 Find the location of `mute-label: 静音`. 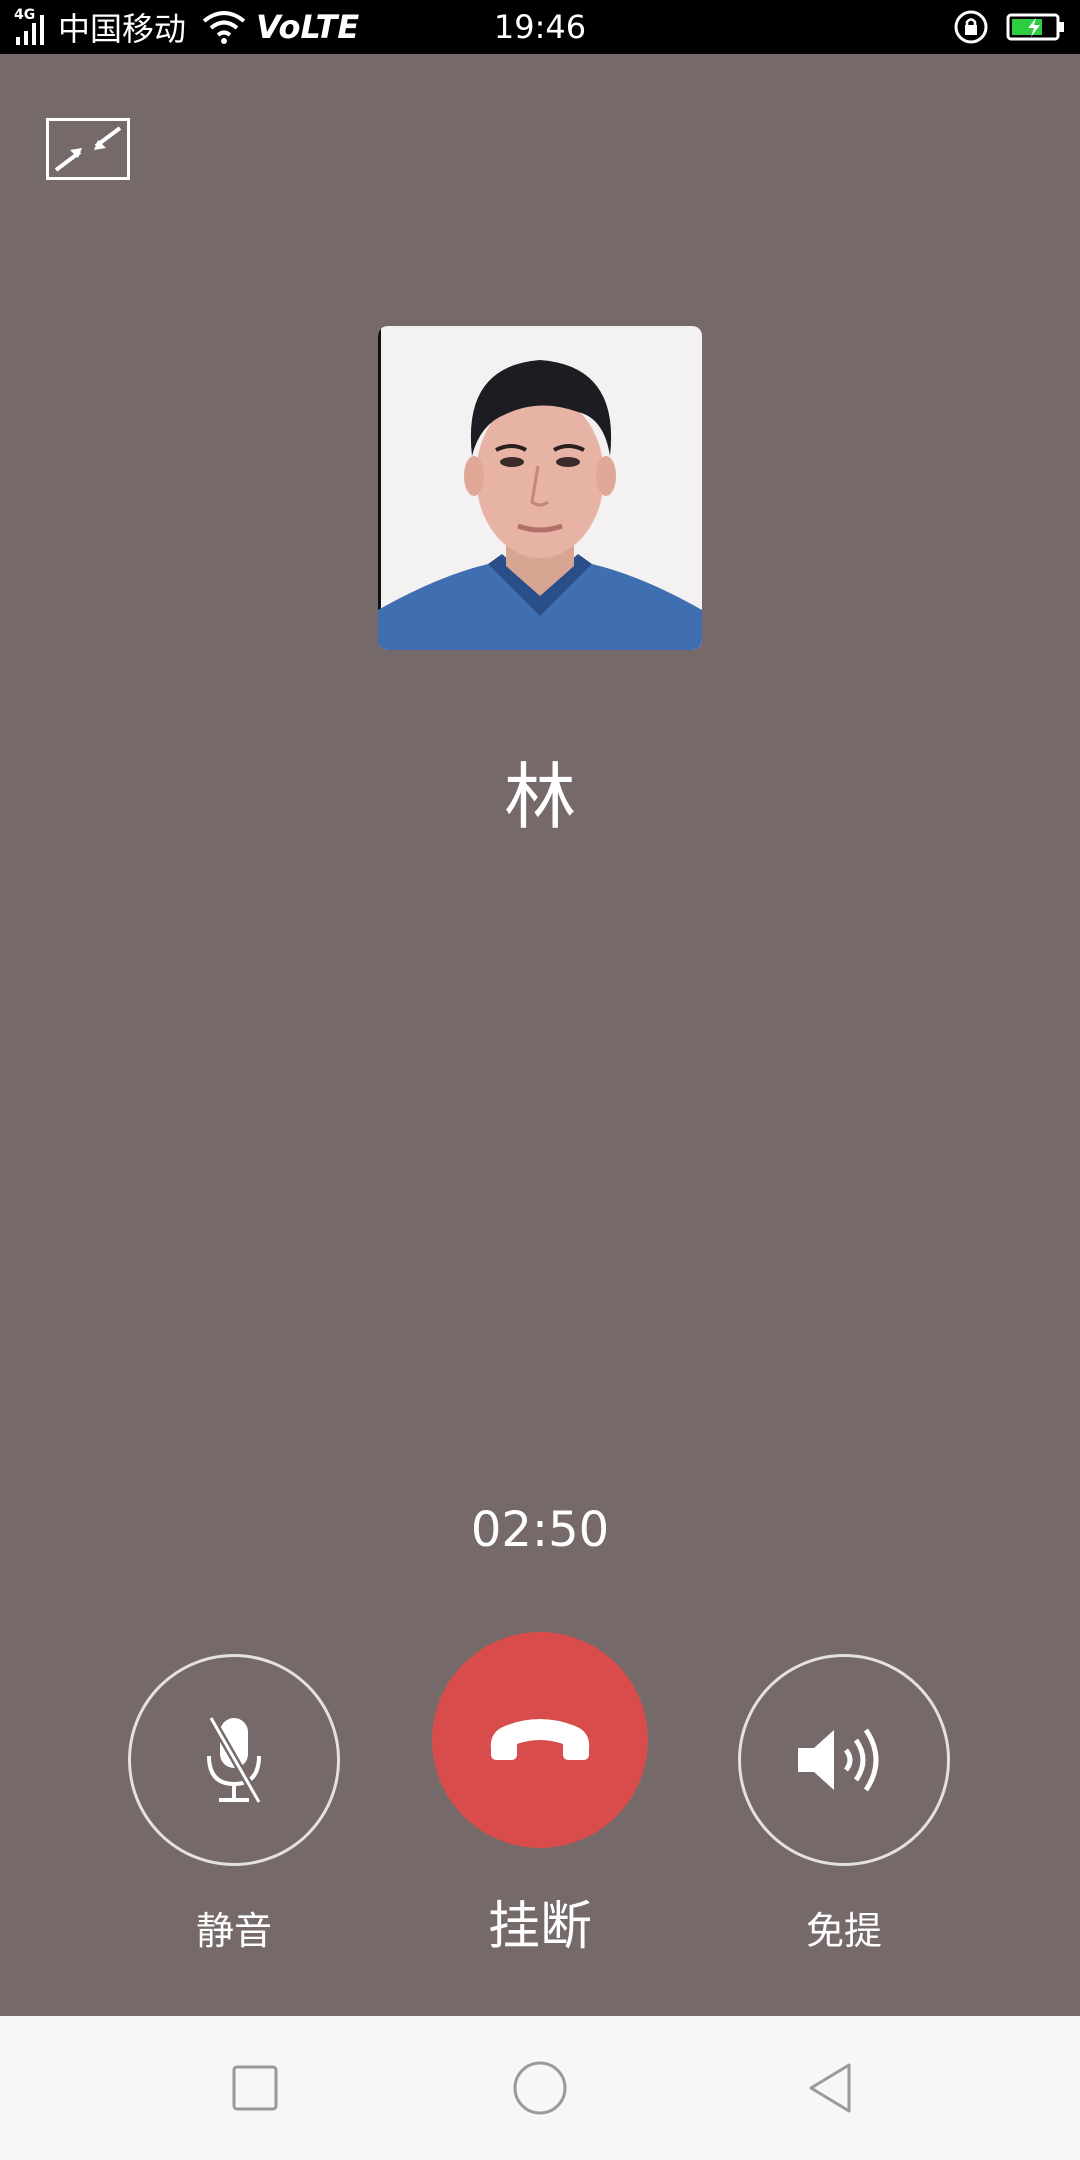

mute-label: 静音 is located at coordinates (233, 1931).